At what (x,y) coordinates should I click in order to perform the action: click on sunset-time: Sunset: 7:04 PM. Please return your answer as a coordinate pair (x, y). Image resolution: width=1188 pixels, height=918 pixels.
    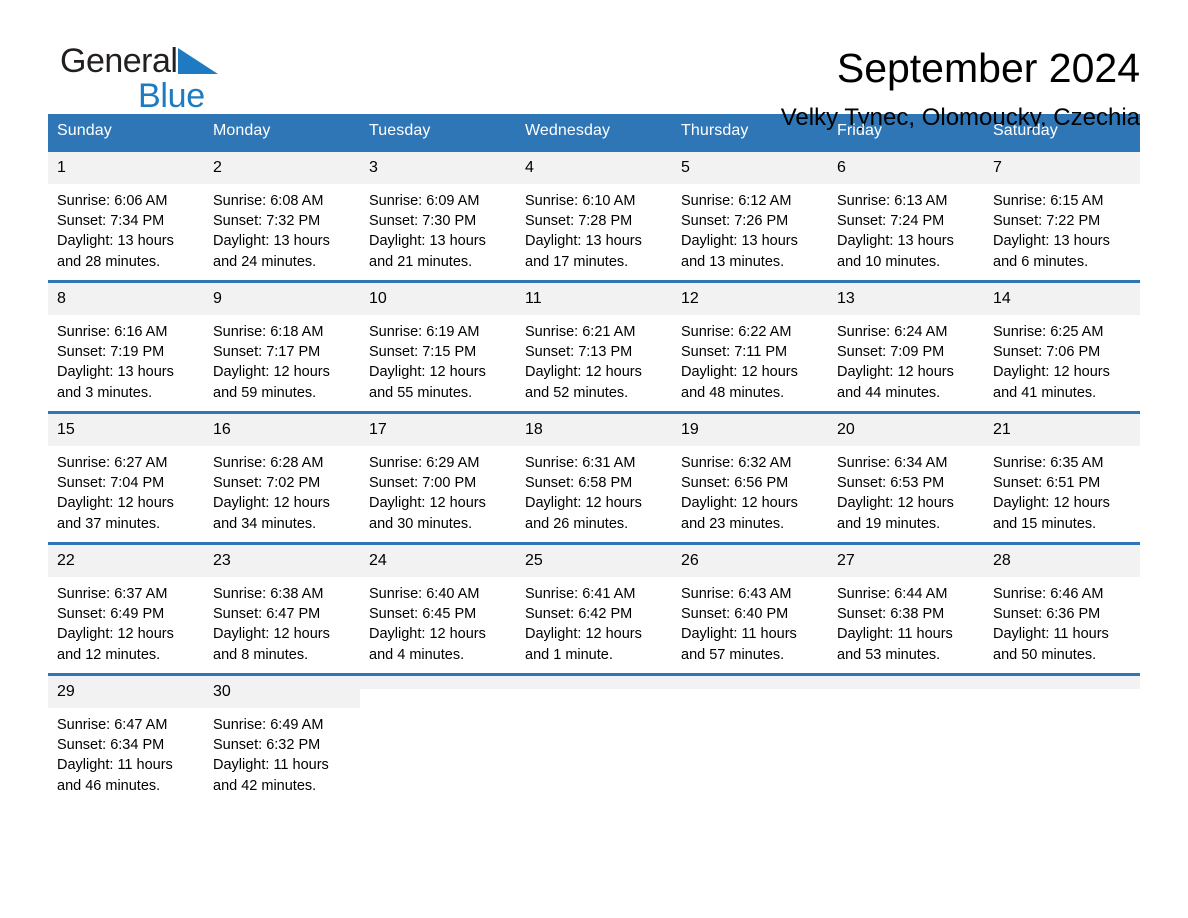
    Looking at the image, I should click on (111, 483).